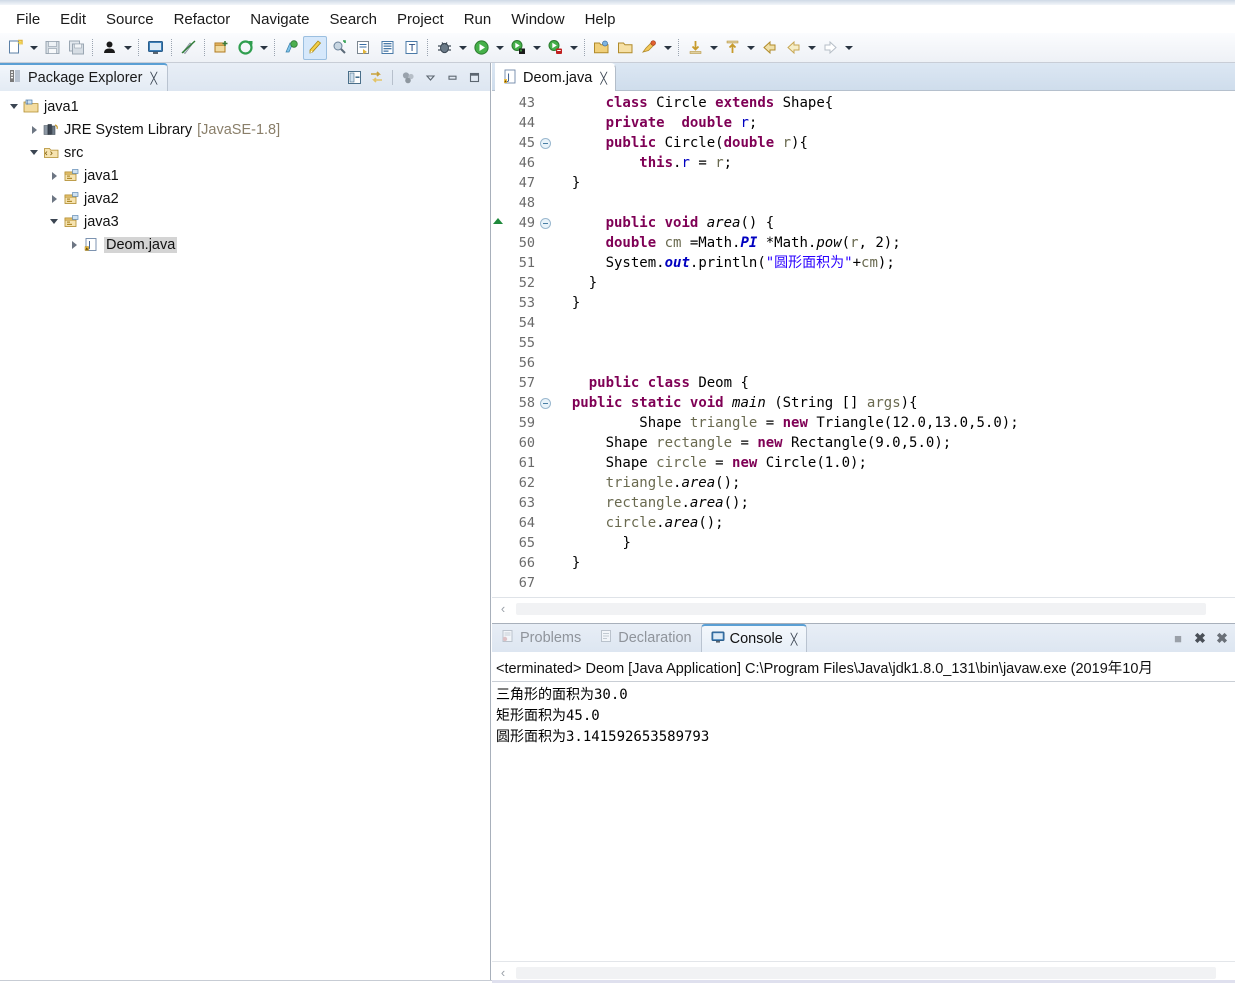  I want to click on back-icon, so click(769, 48).